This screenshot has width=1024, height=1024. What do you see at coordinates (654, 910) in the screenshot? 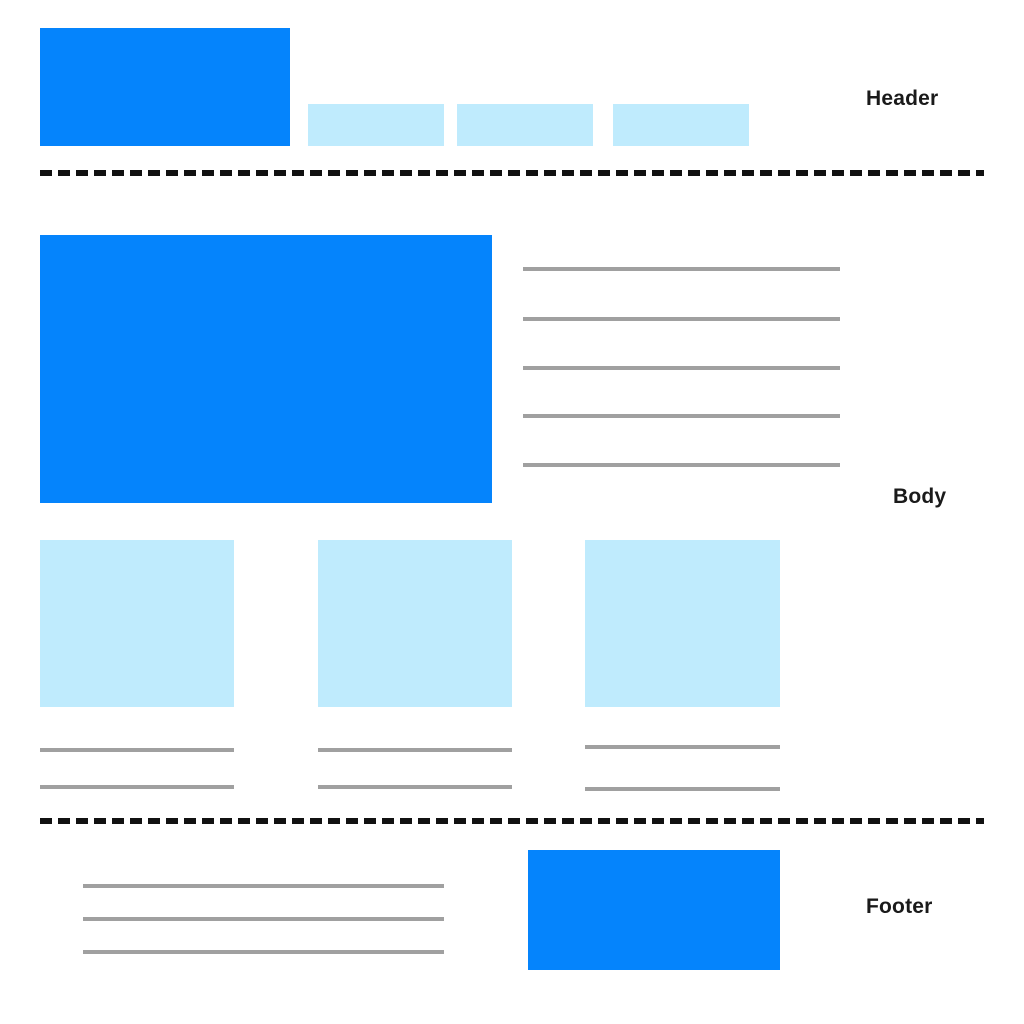
I see `footer-media-placeholder` at bounding box center [654, 910].